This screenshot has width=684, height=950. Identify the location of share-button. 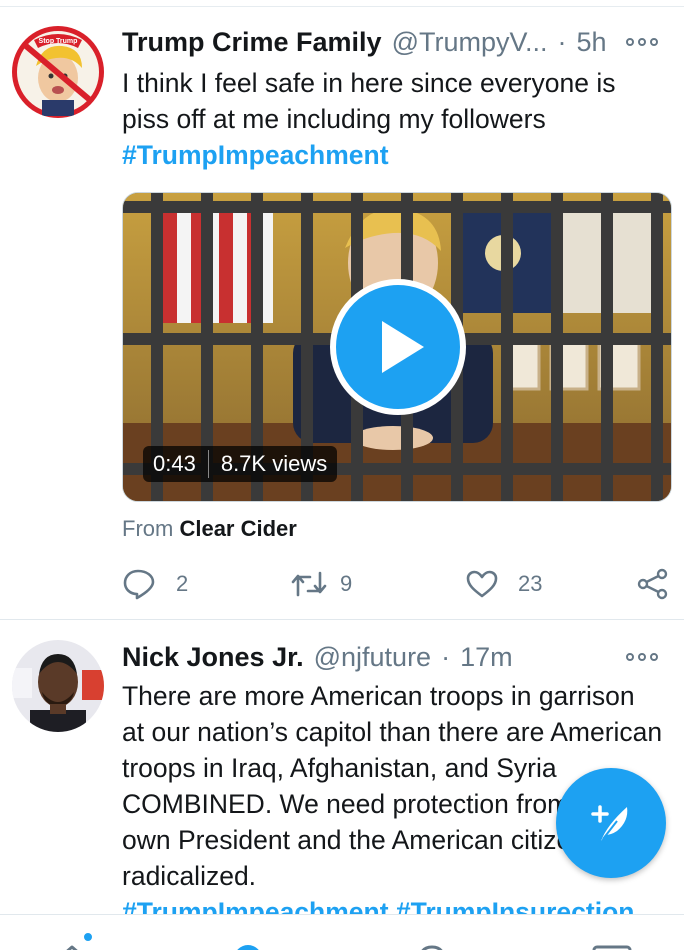
(653, 584).